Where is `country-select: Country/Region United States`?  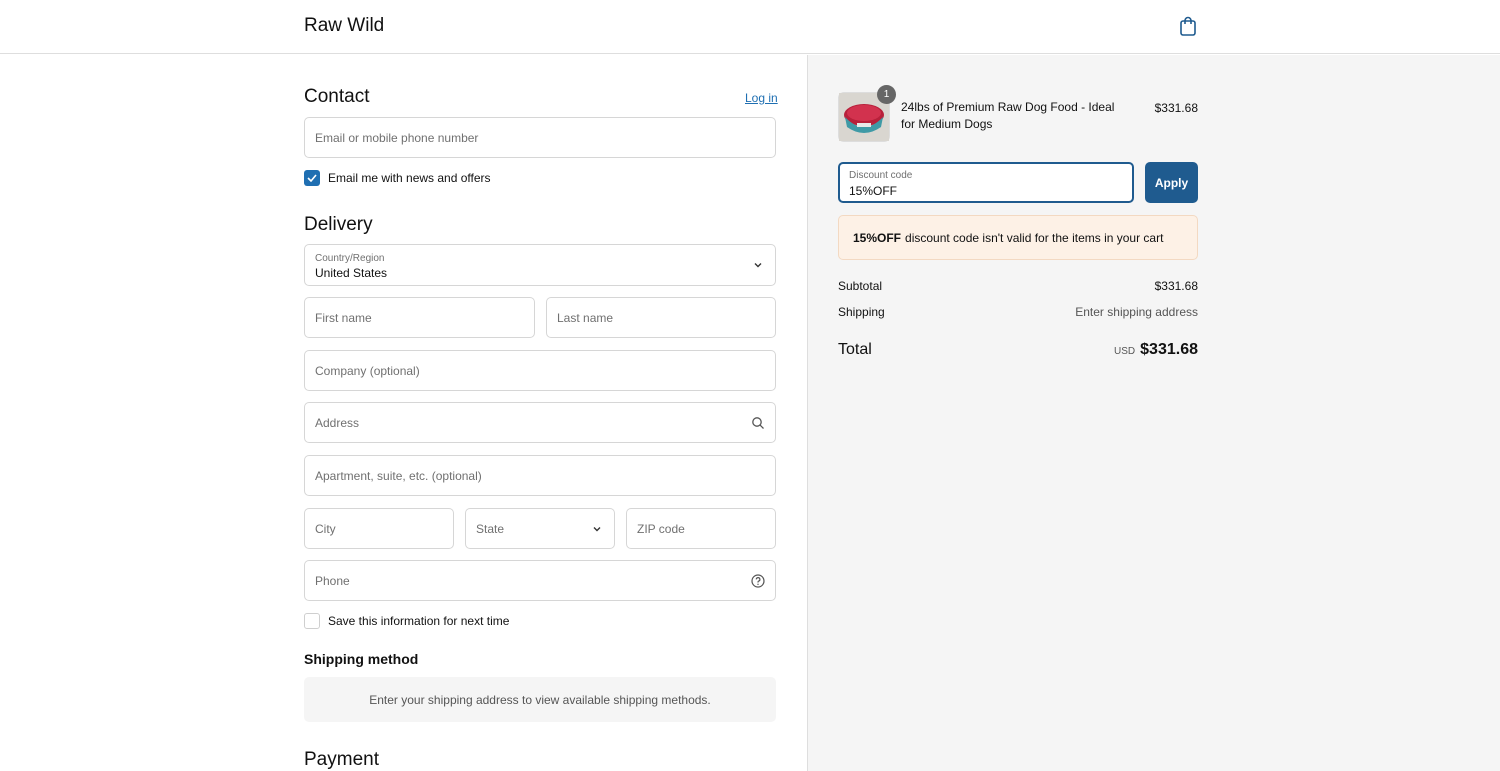 country-select: Country/Region United States is located at coordinates (540, 265).